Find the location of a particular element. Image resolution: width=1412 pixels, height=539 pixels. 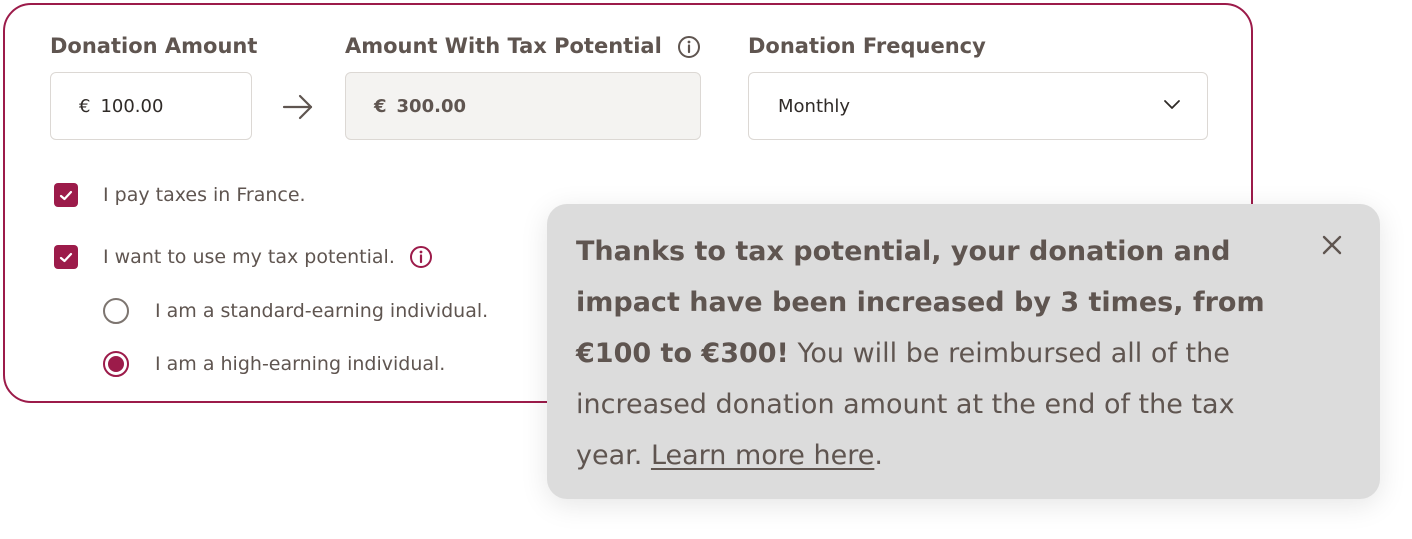

radio-button-selected is located at coordinates (116, 364).